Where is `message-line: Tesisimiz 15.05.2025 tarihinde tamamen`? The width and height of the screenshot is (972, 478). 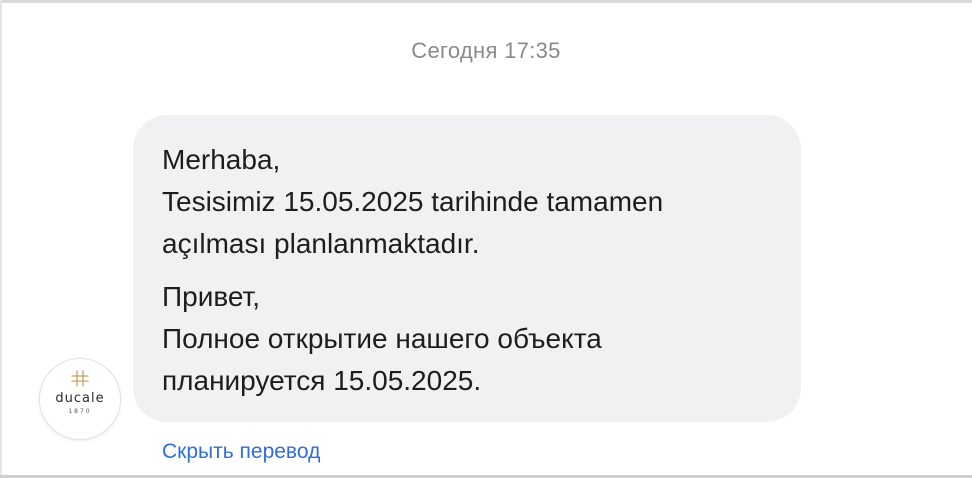 message-line: Tesisimiz 15.05.2025 tarihinde tamamen is located at coordinates (413, 201).